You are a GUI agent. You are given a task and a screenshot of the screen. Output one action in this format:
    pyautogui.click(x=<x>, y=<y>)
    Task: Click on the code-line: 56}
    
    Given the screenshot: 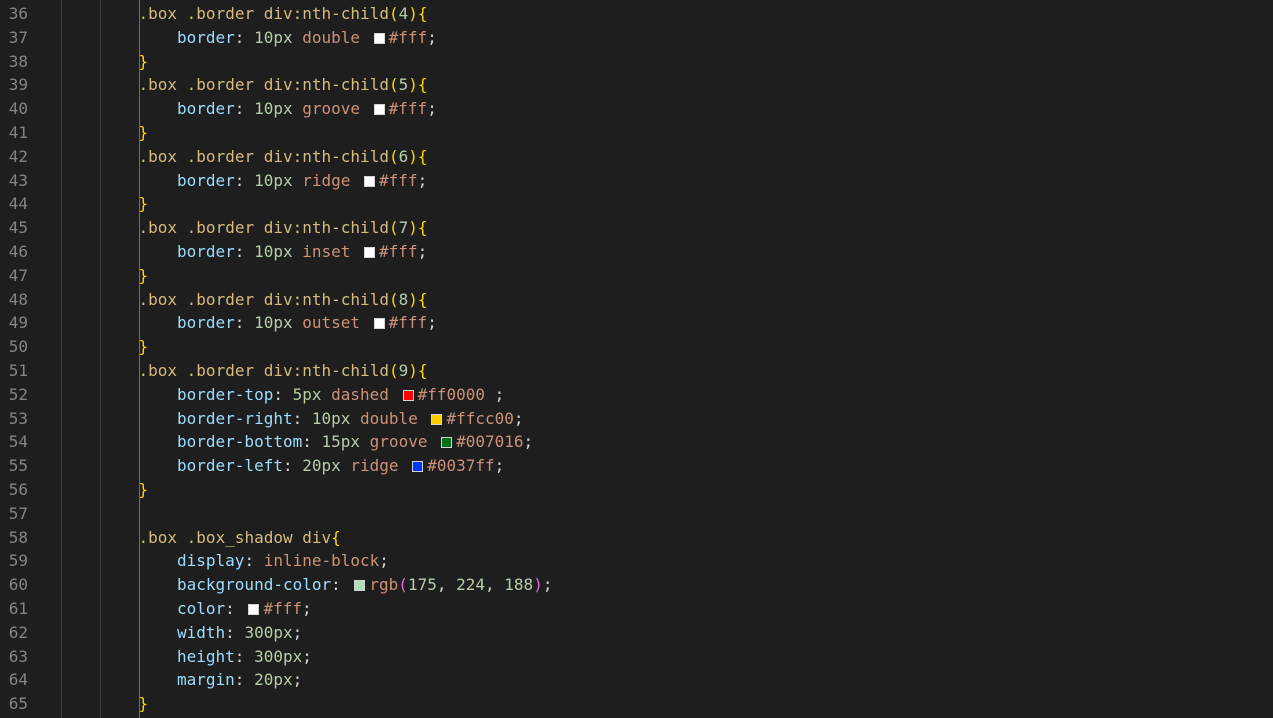 What is the action you would take?
    pyautogui.click(x=636, y=490)
    